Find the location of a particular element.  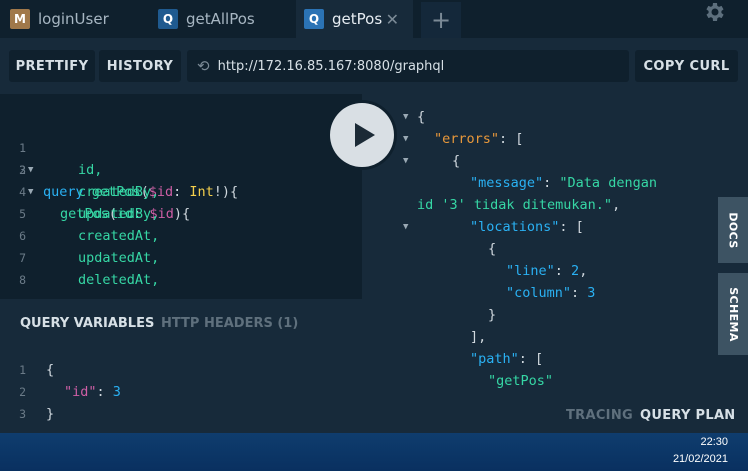

editor-line: 5 updatedBy, is located at coordinates (89, 214).